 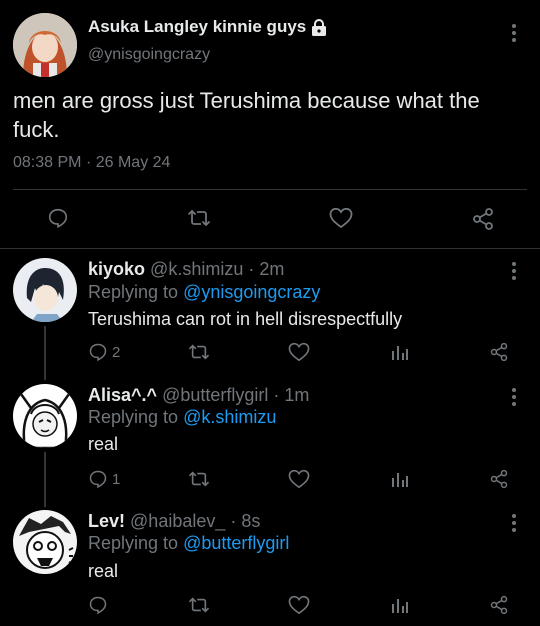 What do you see at coordinates (45, 45) in the screenshot?
I see `main-avatar` at bounding box center [45, 45].